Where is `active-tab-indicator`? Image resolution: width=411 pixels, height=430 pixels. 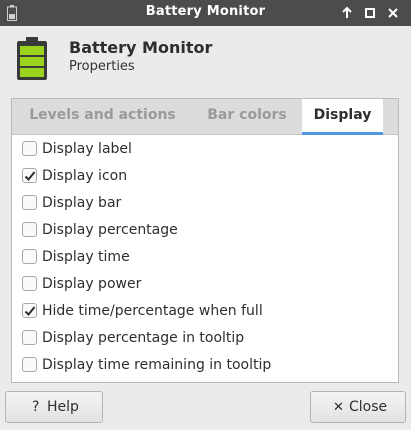
active-tab-indicator is located at coordinates (342, 133).